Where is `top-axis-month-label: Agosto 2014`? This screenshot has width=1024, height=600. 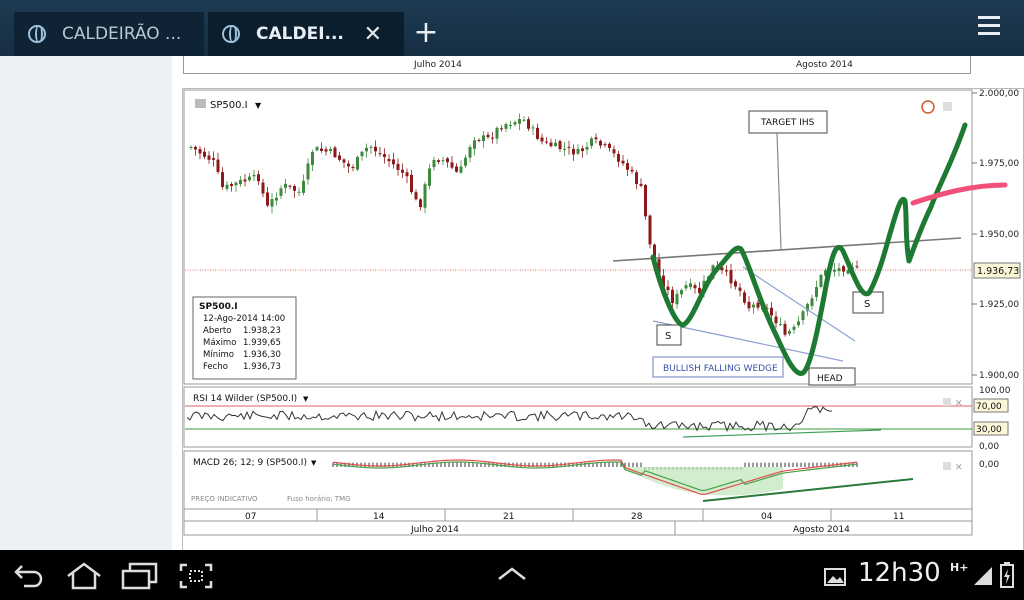 top-axis-month-label: Agosto 2014 is located at coordinates (824, 65).